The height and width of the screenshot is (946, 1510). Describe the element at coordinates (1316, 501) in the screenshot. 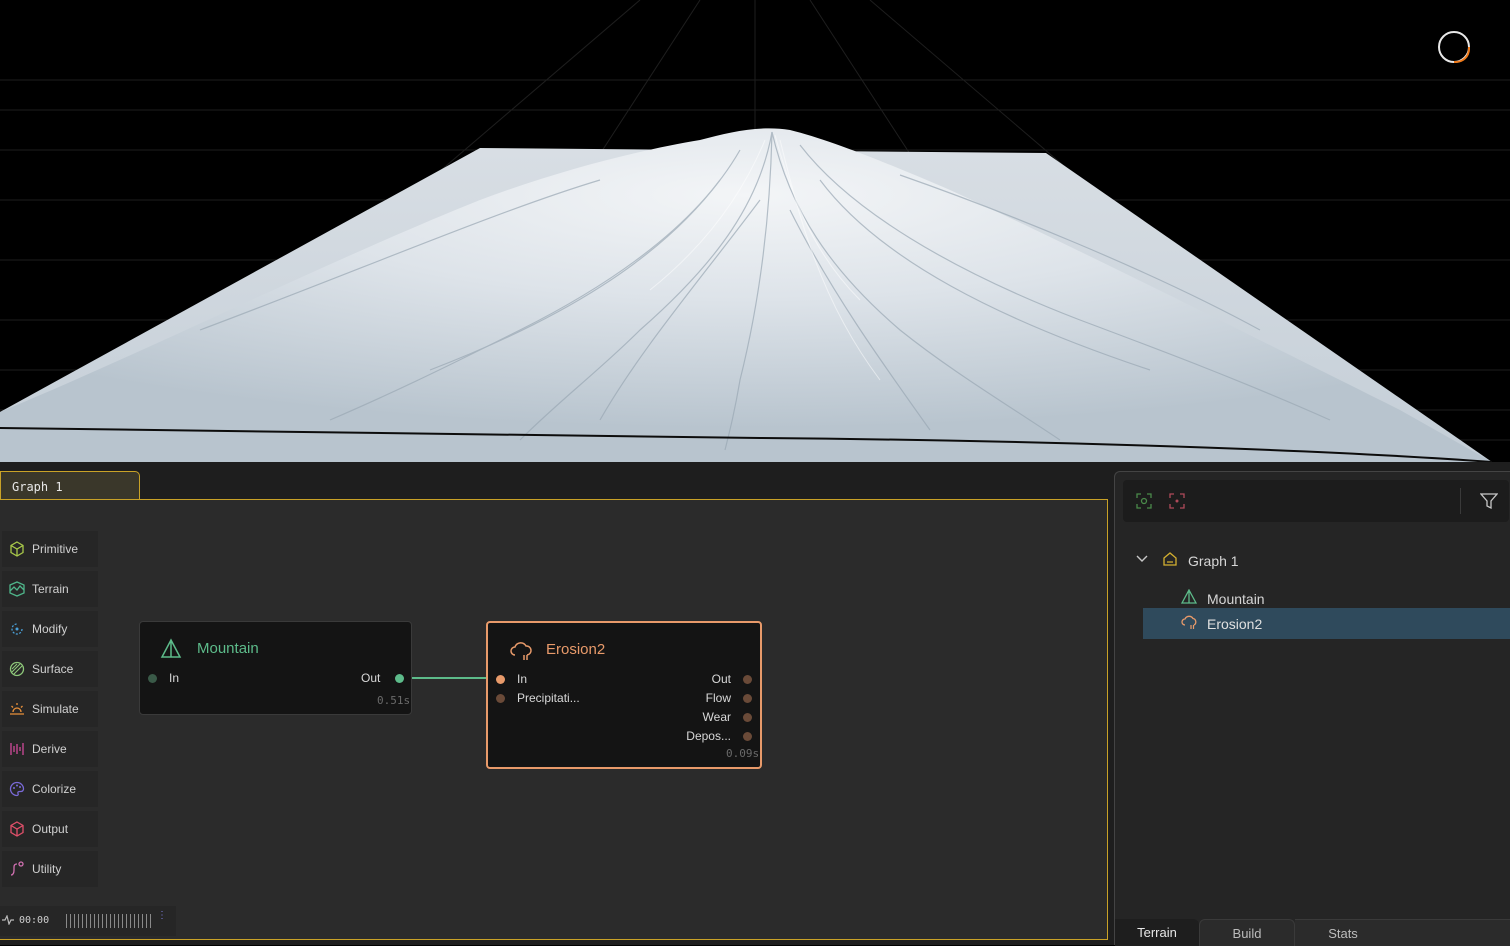

I see `outliner-toolbar` at that location.